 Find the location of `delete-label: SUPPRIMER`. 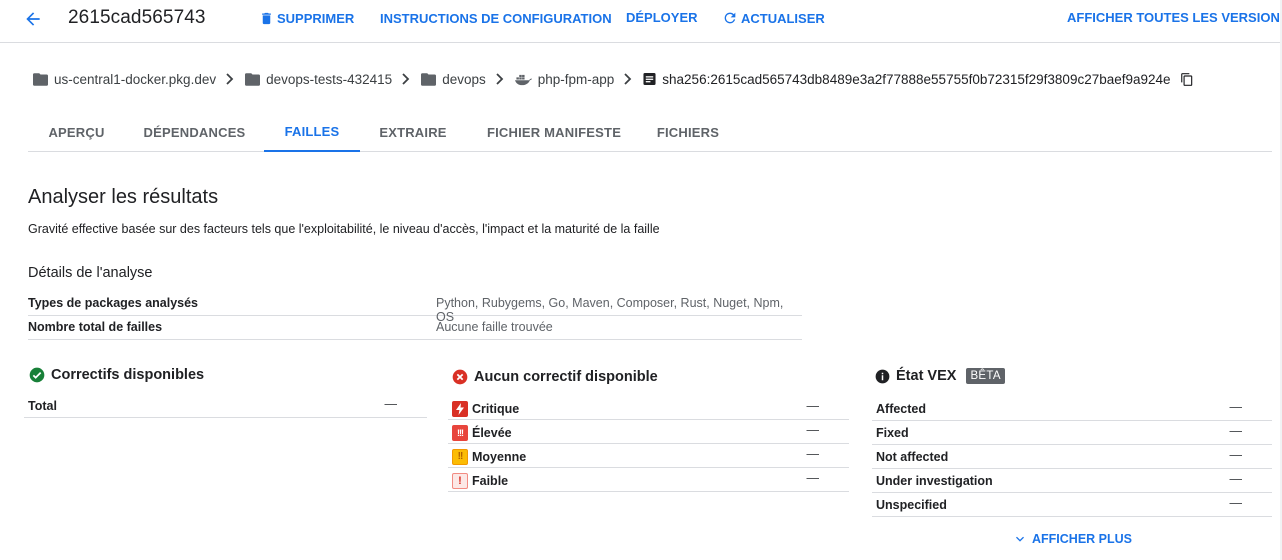

delete-label: SUPPRIMER is located at coordinates (316, 18).